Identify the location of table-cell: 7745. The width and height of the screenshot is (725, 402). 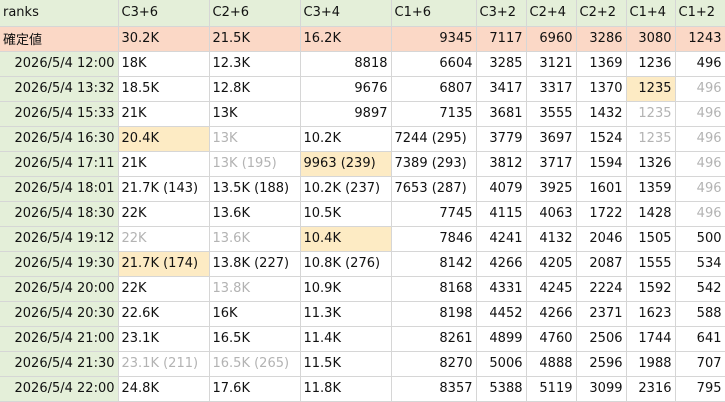
(434, 214).